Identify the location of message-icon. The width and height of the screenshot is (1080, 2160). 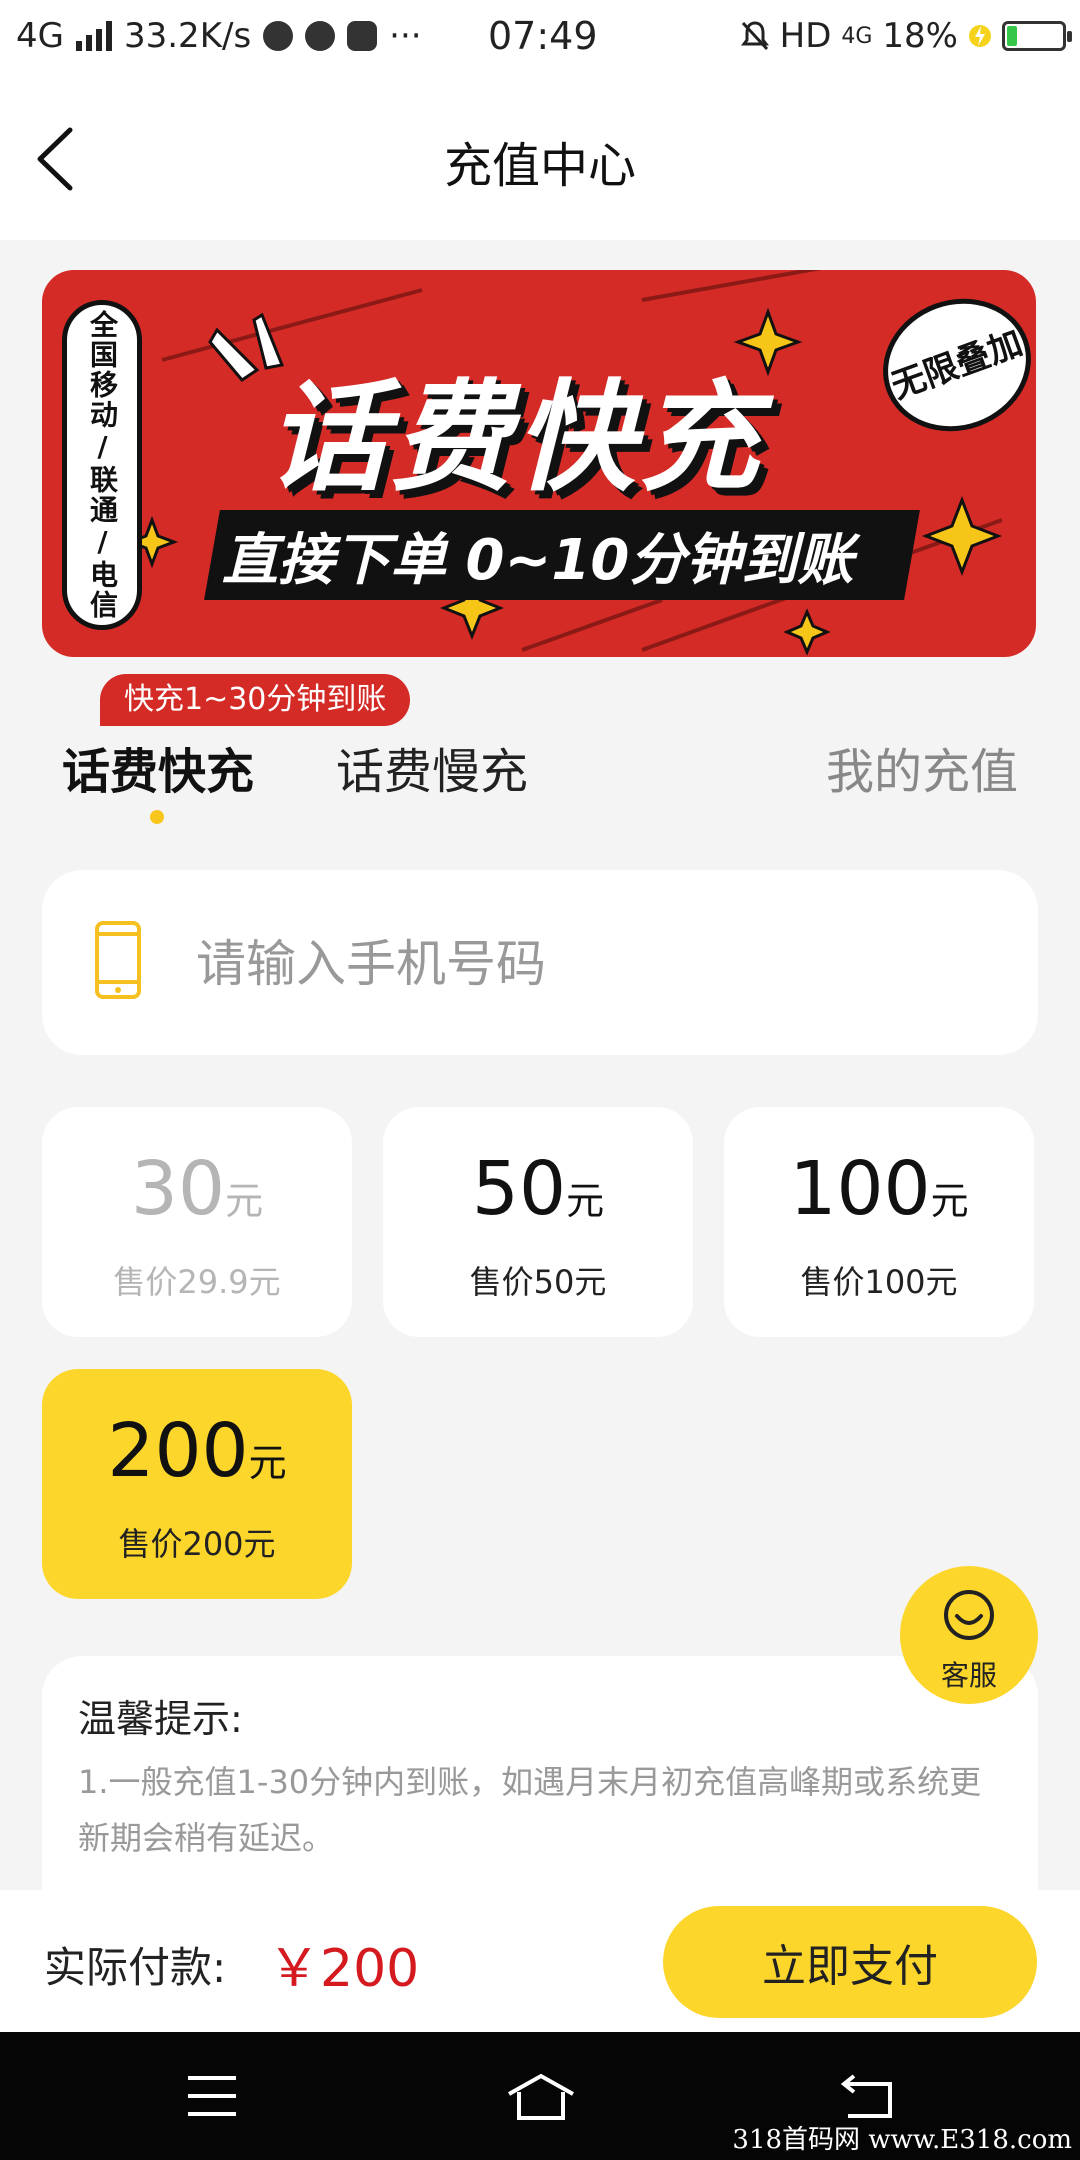
(362, 36).